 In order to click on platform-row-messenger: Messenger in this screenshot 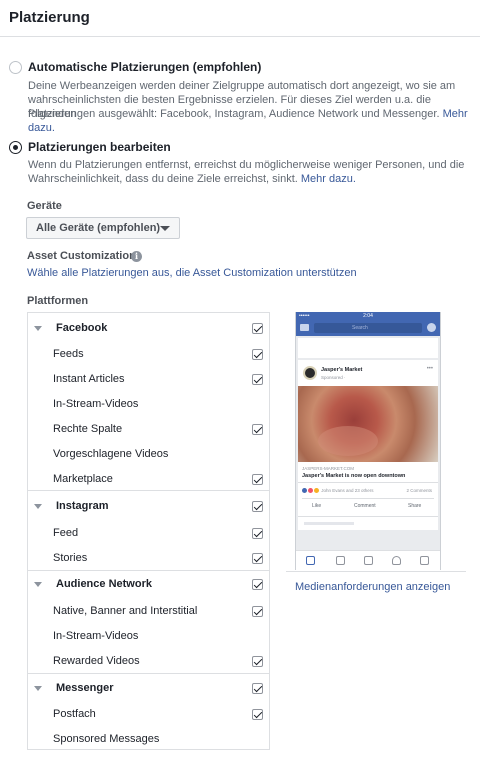, I will do `click(148, 687)`.